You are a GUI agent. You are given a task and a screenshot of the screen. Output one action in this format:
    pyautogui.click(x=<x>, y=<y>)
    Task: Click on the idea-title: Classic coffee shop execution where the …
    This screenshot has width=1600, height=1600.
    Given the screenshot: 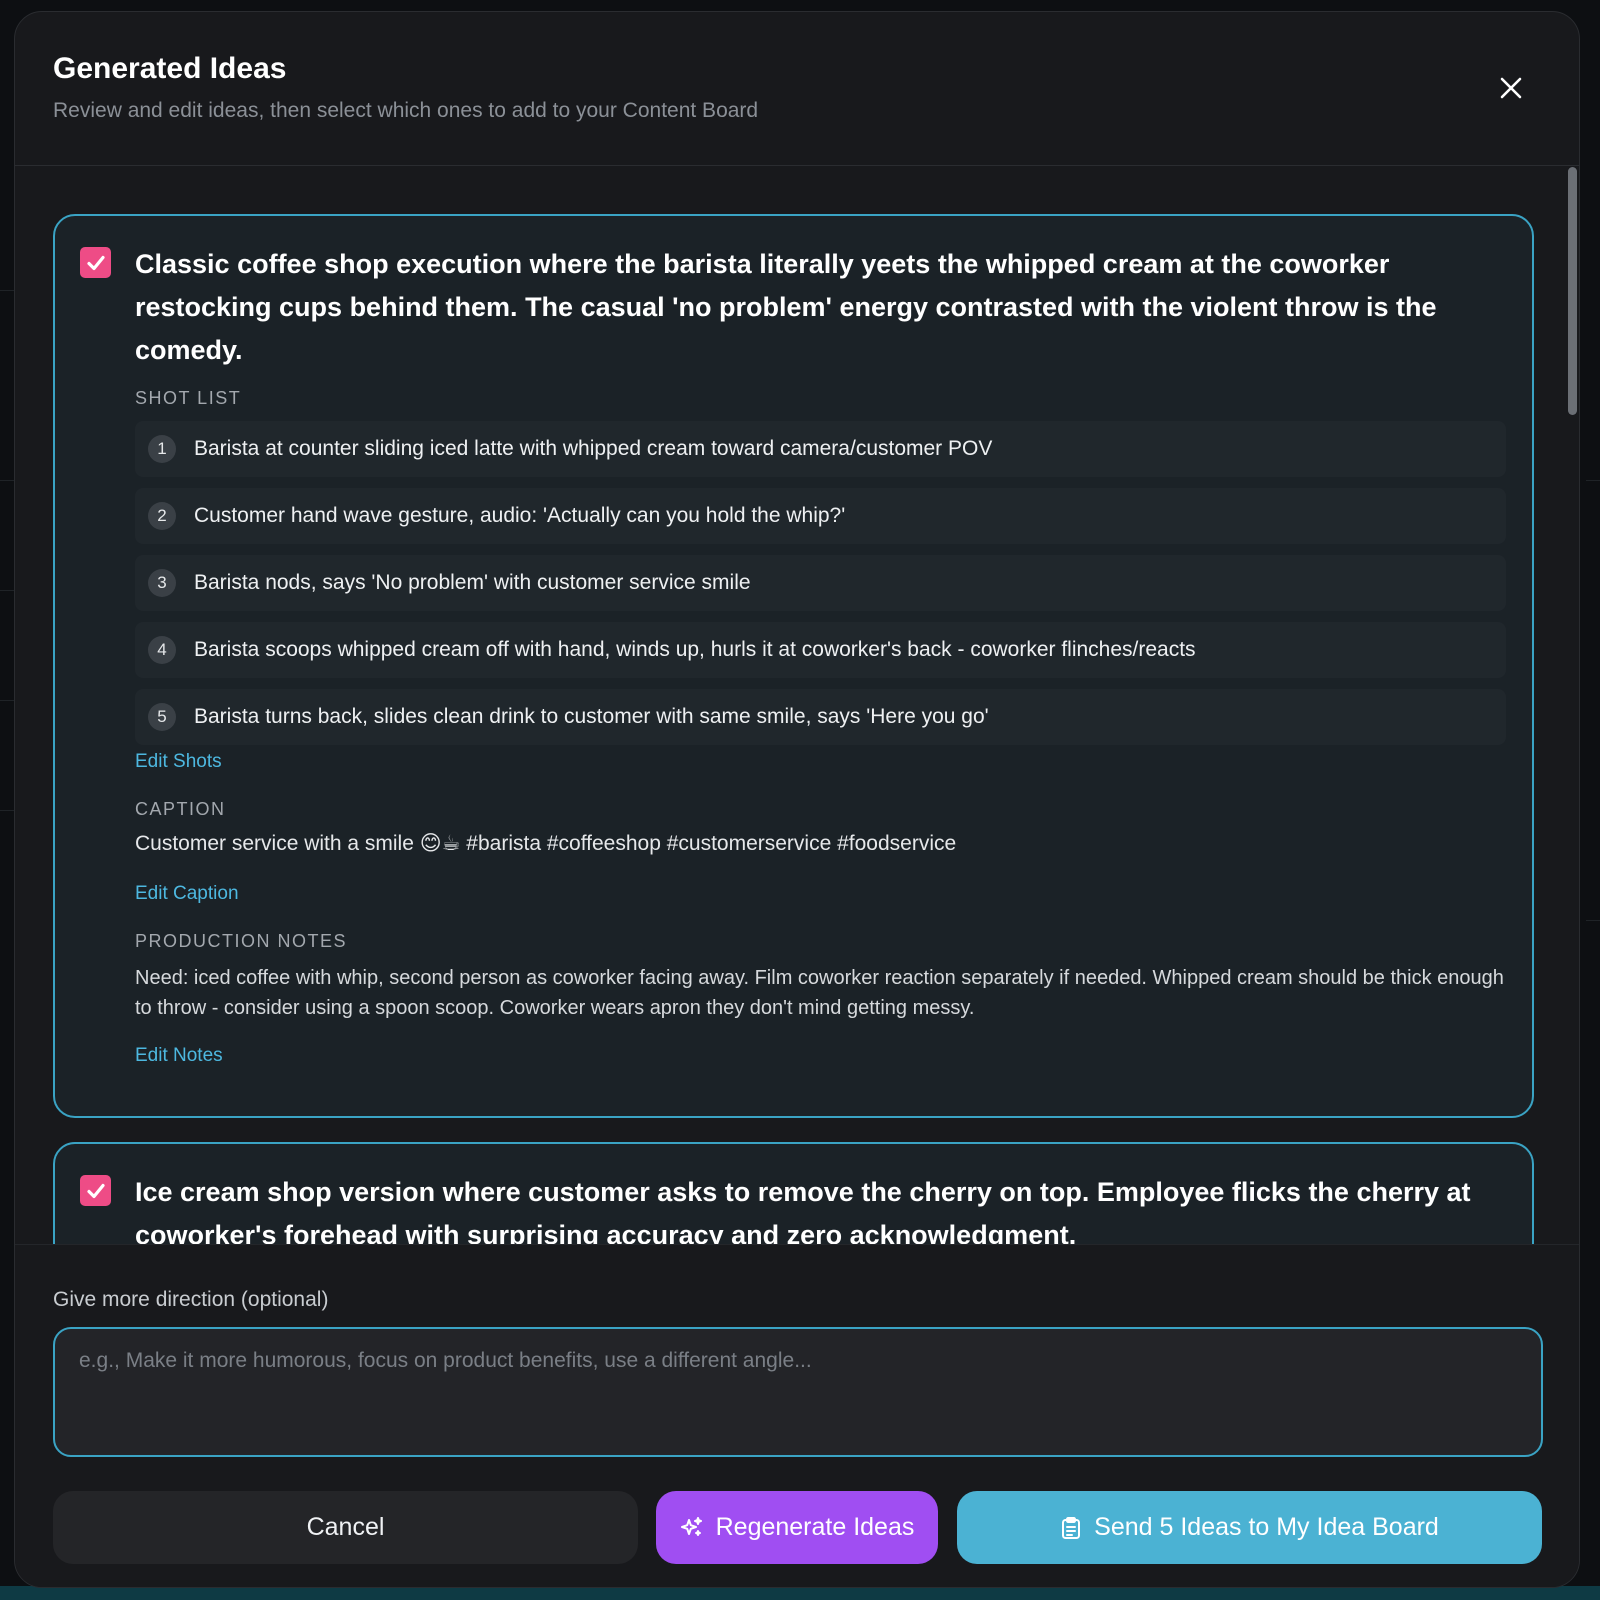 What is the action you would take?
    pyautogui.click(x=786, y=307)
    